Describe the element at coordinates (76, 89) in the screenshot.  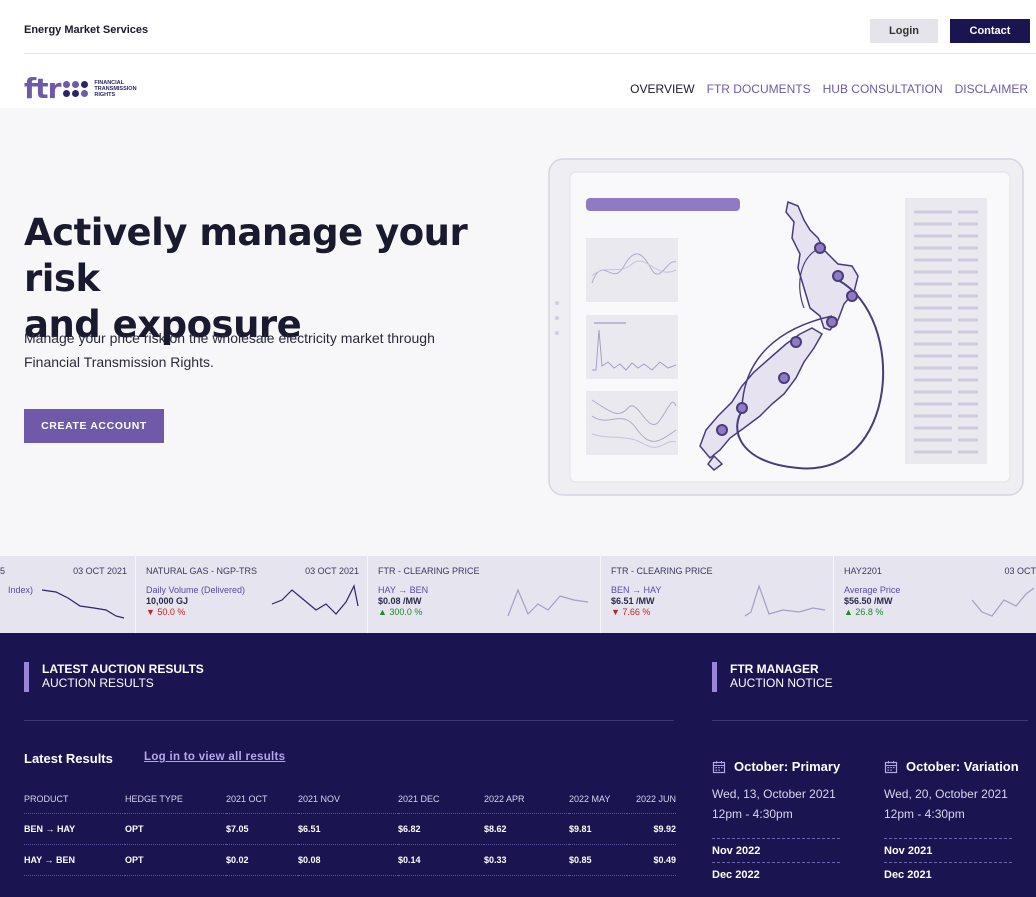
I see `logo-dots-icon` at that location.